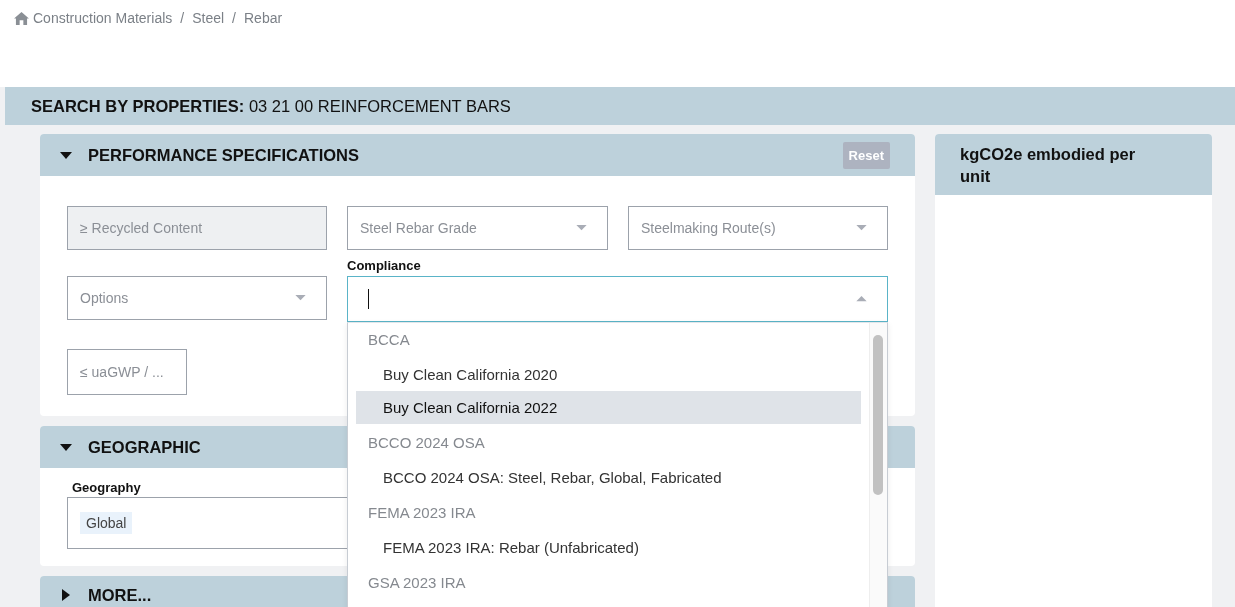 This screenshot has width=1235, height=607. Describe the element at coordinates (422, 513) in the screenshot. I see `option-group-label: FEMA 2023 IRA` at that location.